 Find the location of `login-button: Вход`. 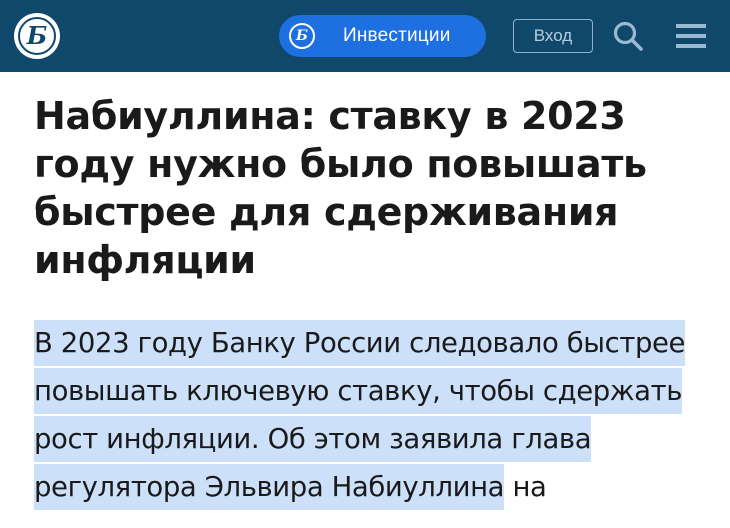

login-button: Вход is located at coordinates (553, 36).